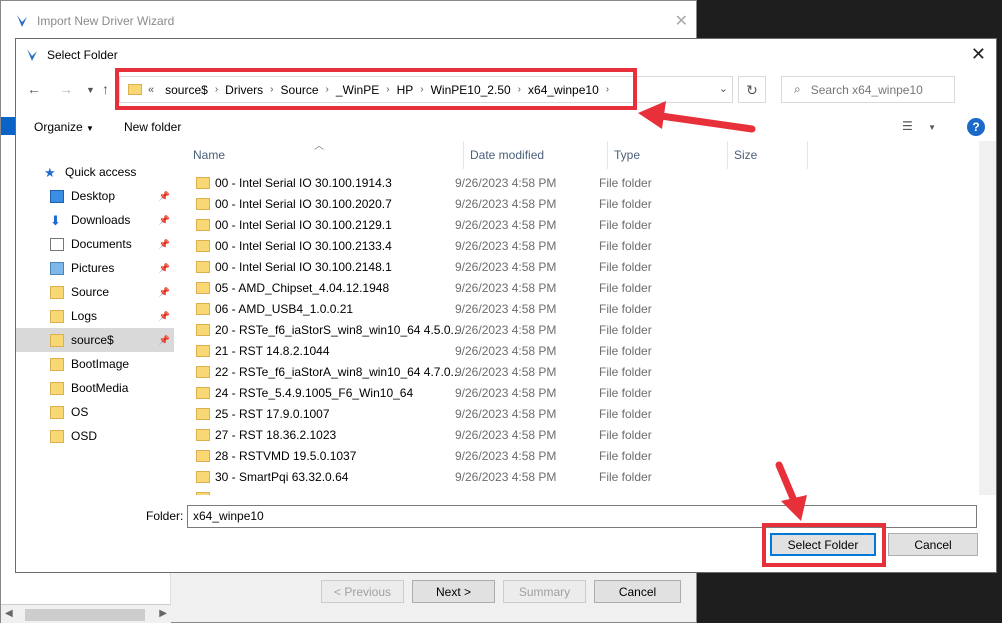  Describe the element at coordinates (90, 128) in the screenshot. I see `chevron-down-icon: ▼` at that location.